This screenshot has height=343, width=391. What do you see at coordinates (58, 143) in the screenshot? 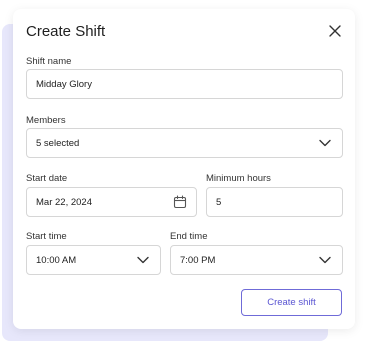
I see `members-value: 5 selected` at bounding box center [58, 143].